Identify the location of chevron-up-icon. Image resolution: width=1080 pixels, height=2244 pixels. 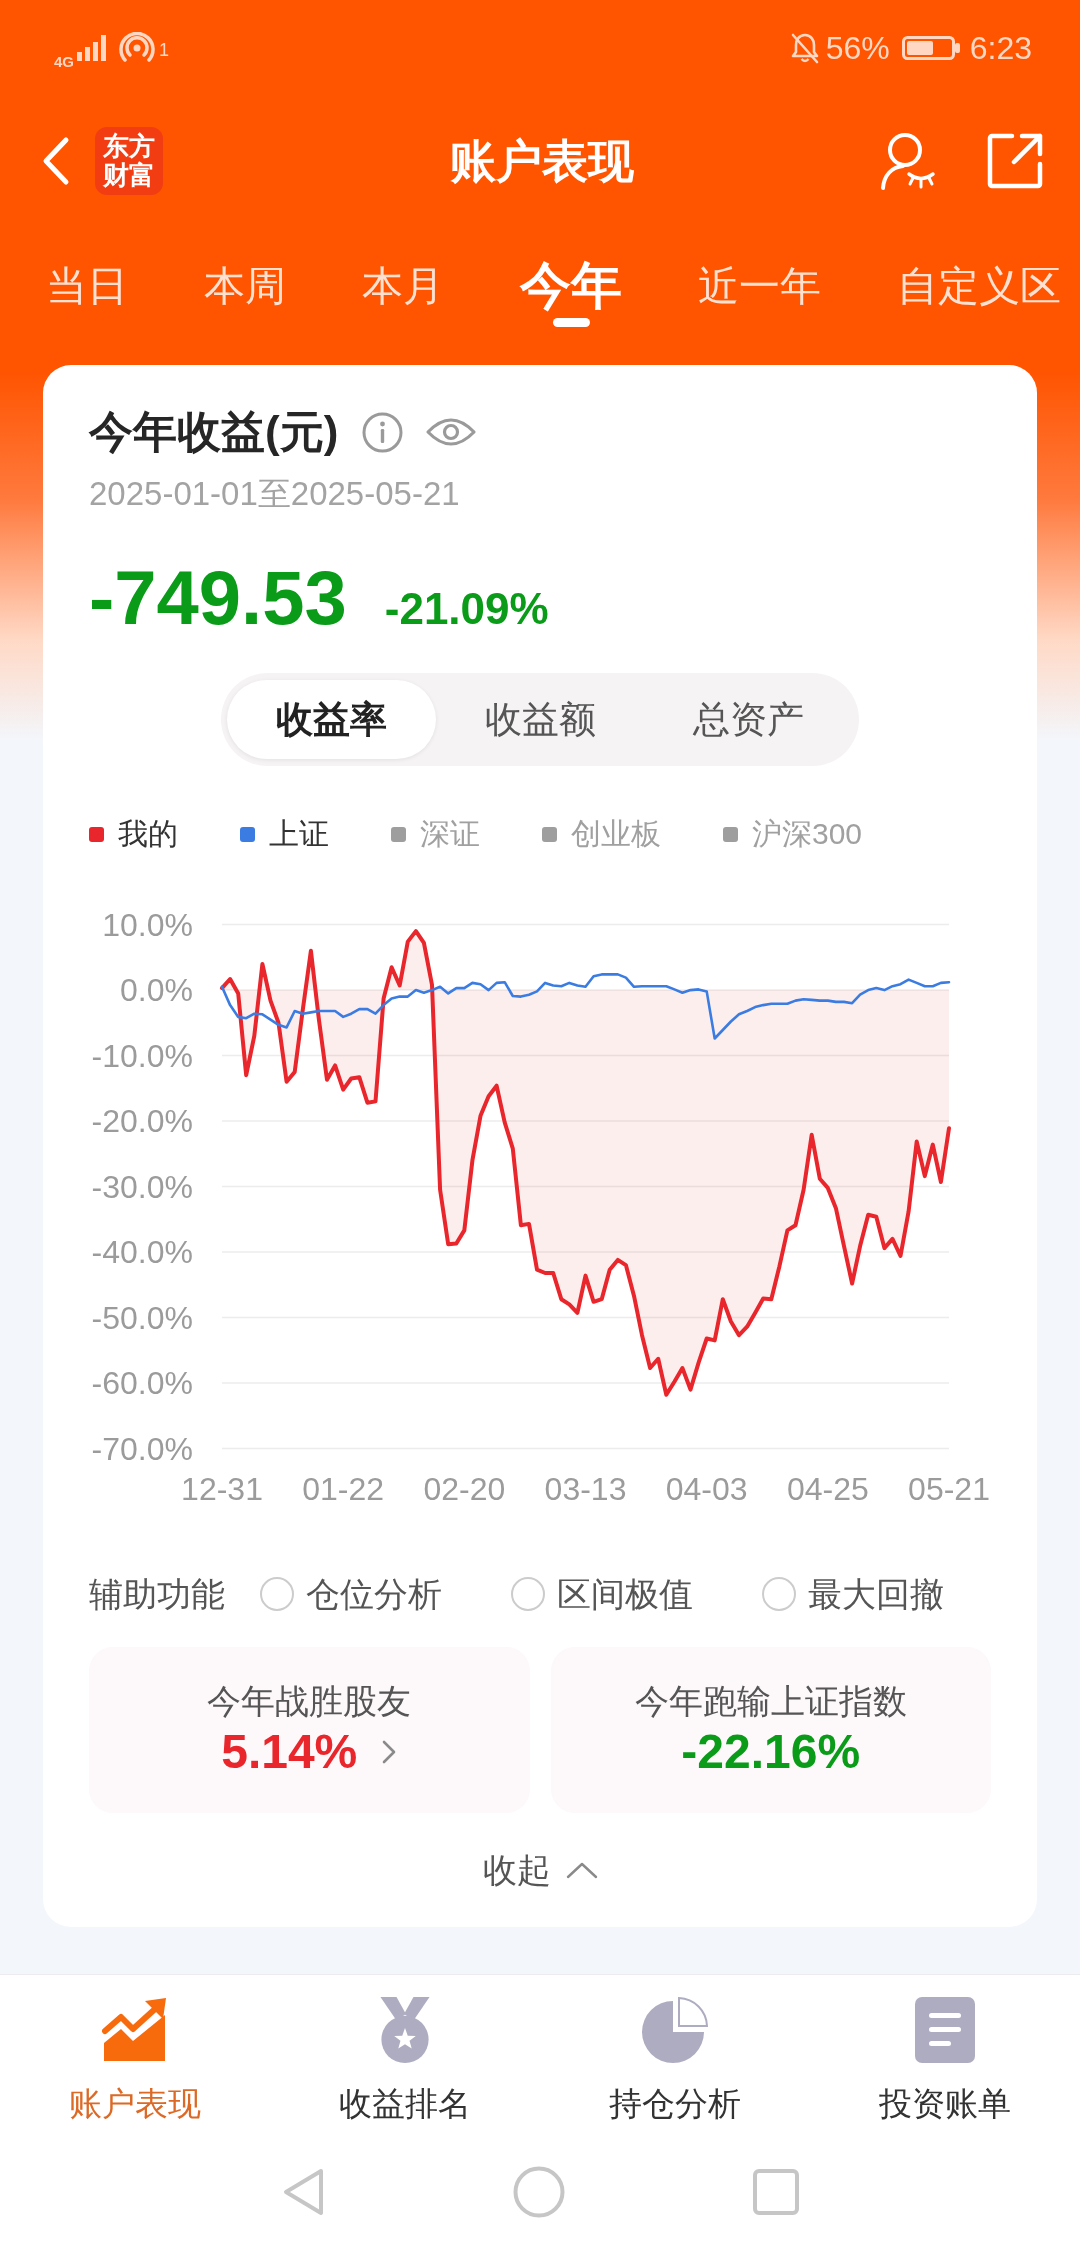
(581, 1870).